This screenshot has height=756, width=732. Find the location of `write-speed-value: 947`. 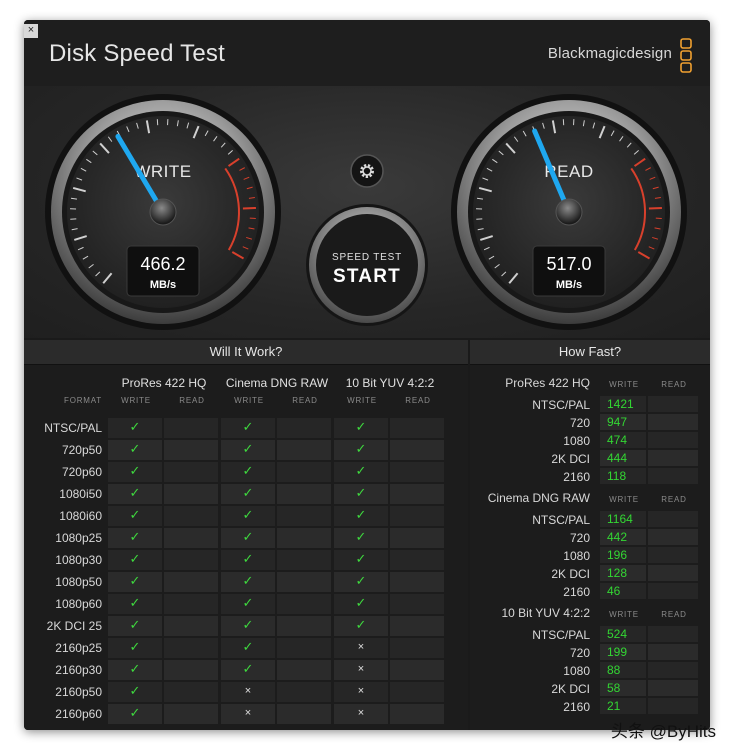

write-speed-value: 947 is located at coordinates (617, 422).